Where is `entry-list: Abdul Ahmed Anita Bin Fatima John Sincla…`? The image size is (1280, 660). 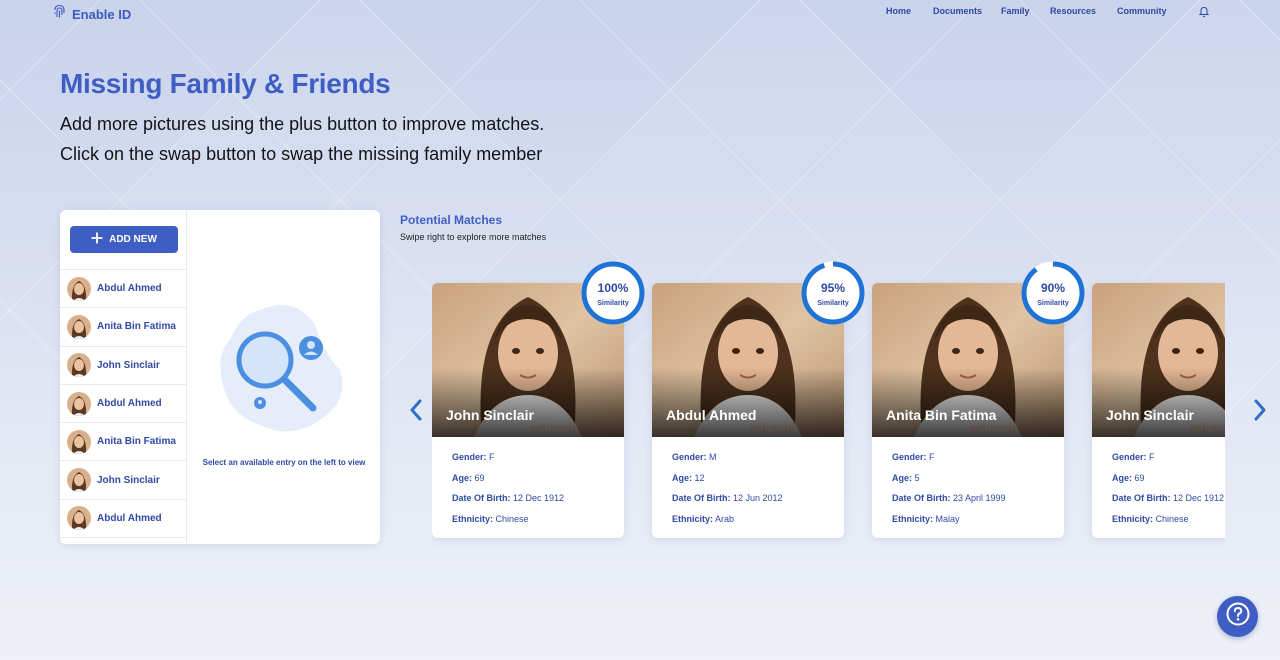 entry-list: Abdul Ahmed Anita Bin Fatima John Sincla… is located at coordinates (123, 404).